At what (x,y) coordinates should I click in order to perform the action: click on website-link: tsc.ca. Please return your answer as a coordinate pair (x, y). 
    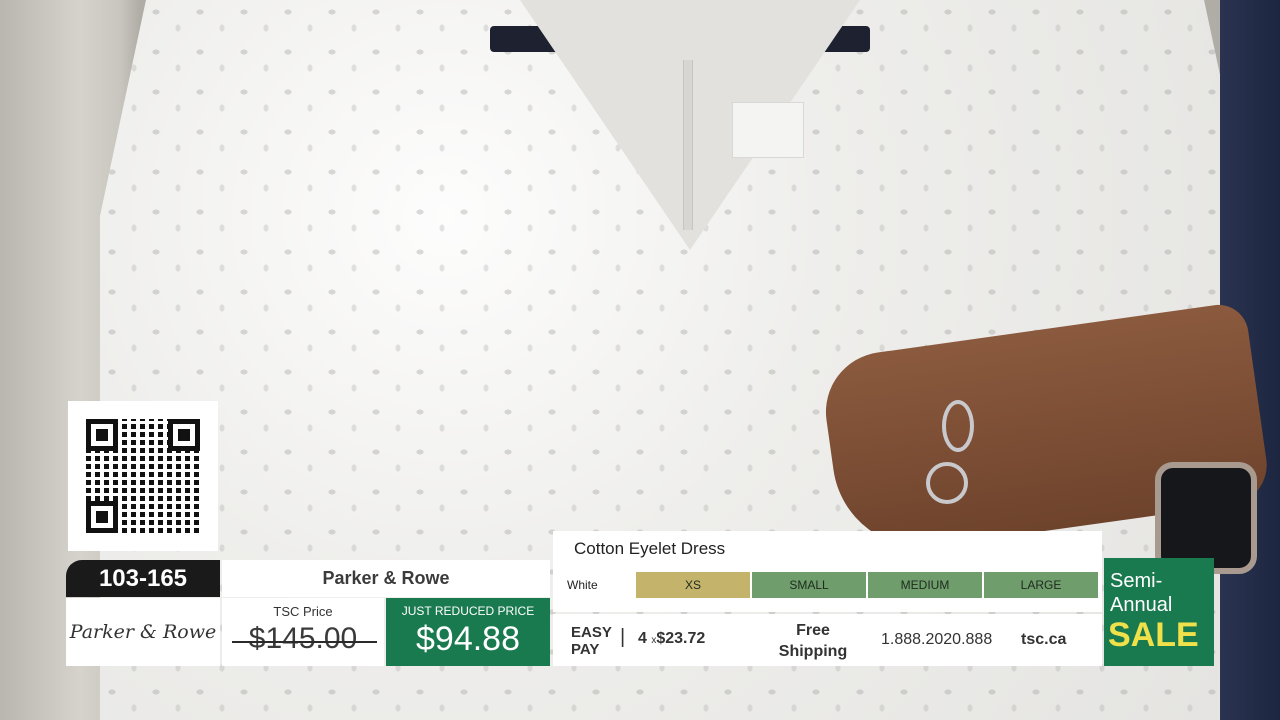
    Looking at the image, I should click on (1043, 640).